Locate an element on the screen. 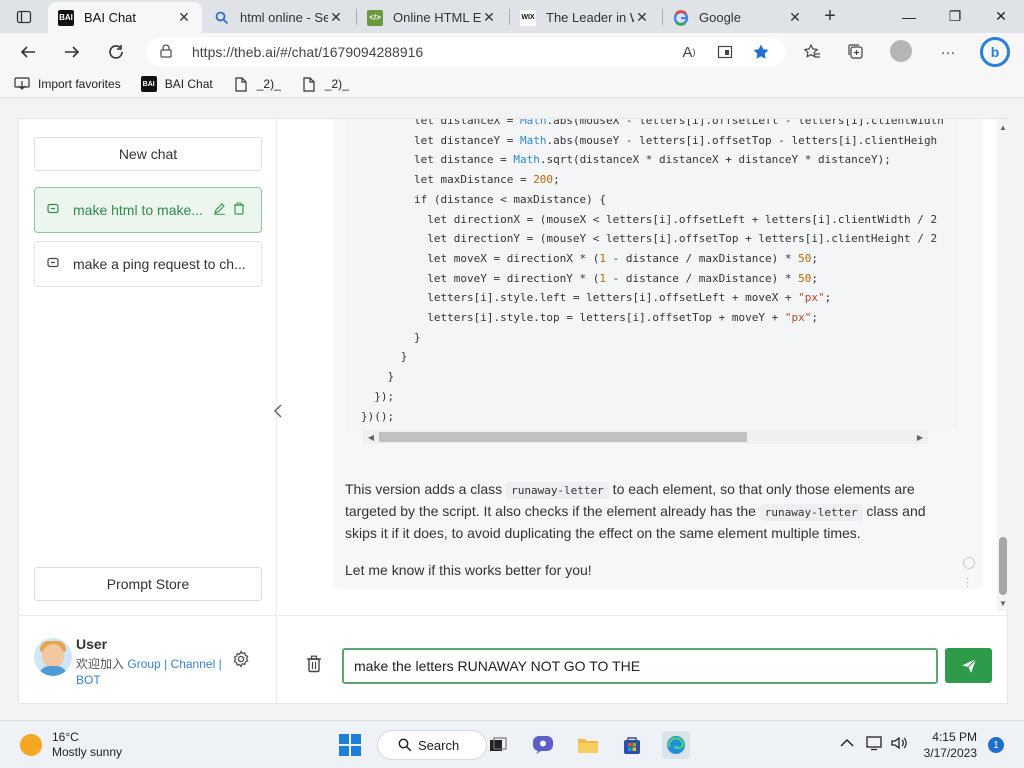 This screenshot has height=768, width=1024. page-icon is located at coordinates (309, 84).